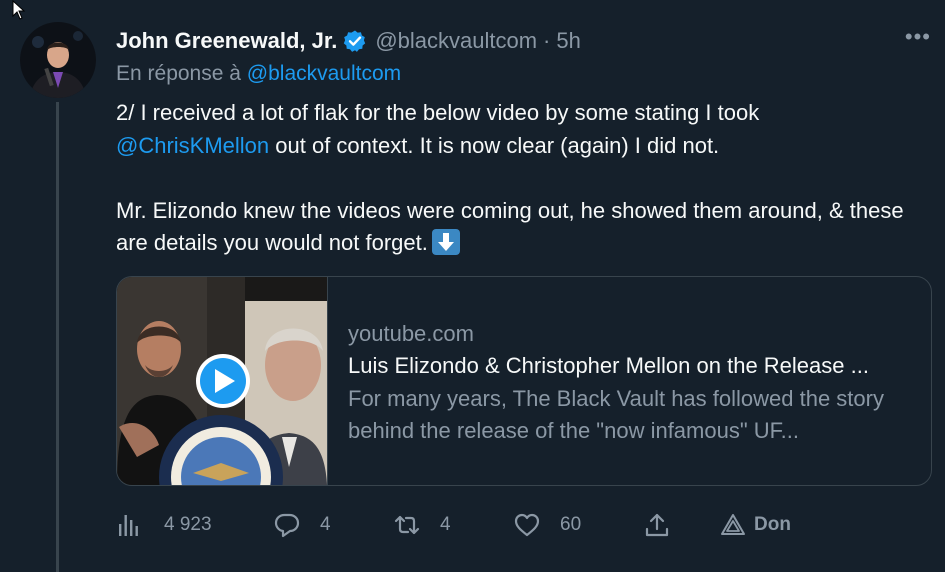 The height and width of the screenshot is (572, 945). Describe the element at coordinates (178, 73) in the screenshot. I see `reply-prefix: En réponse à` at that location.